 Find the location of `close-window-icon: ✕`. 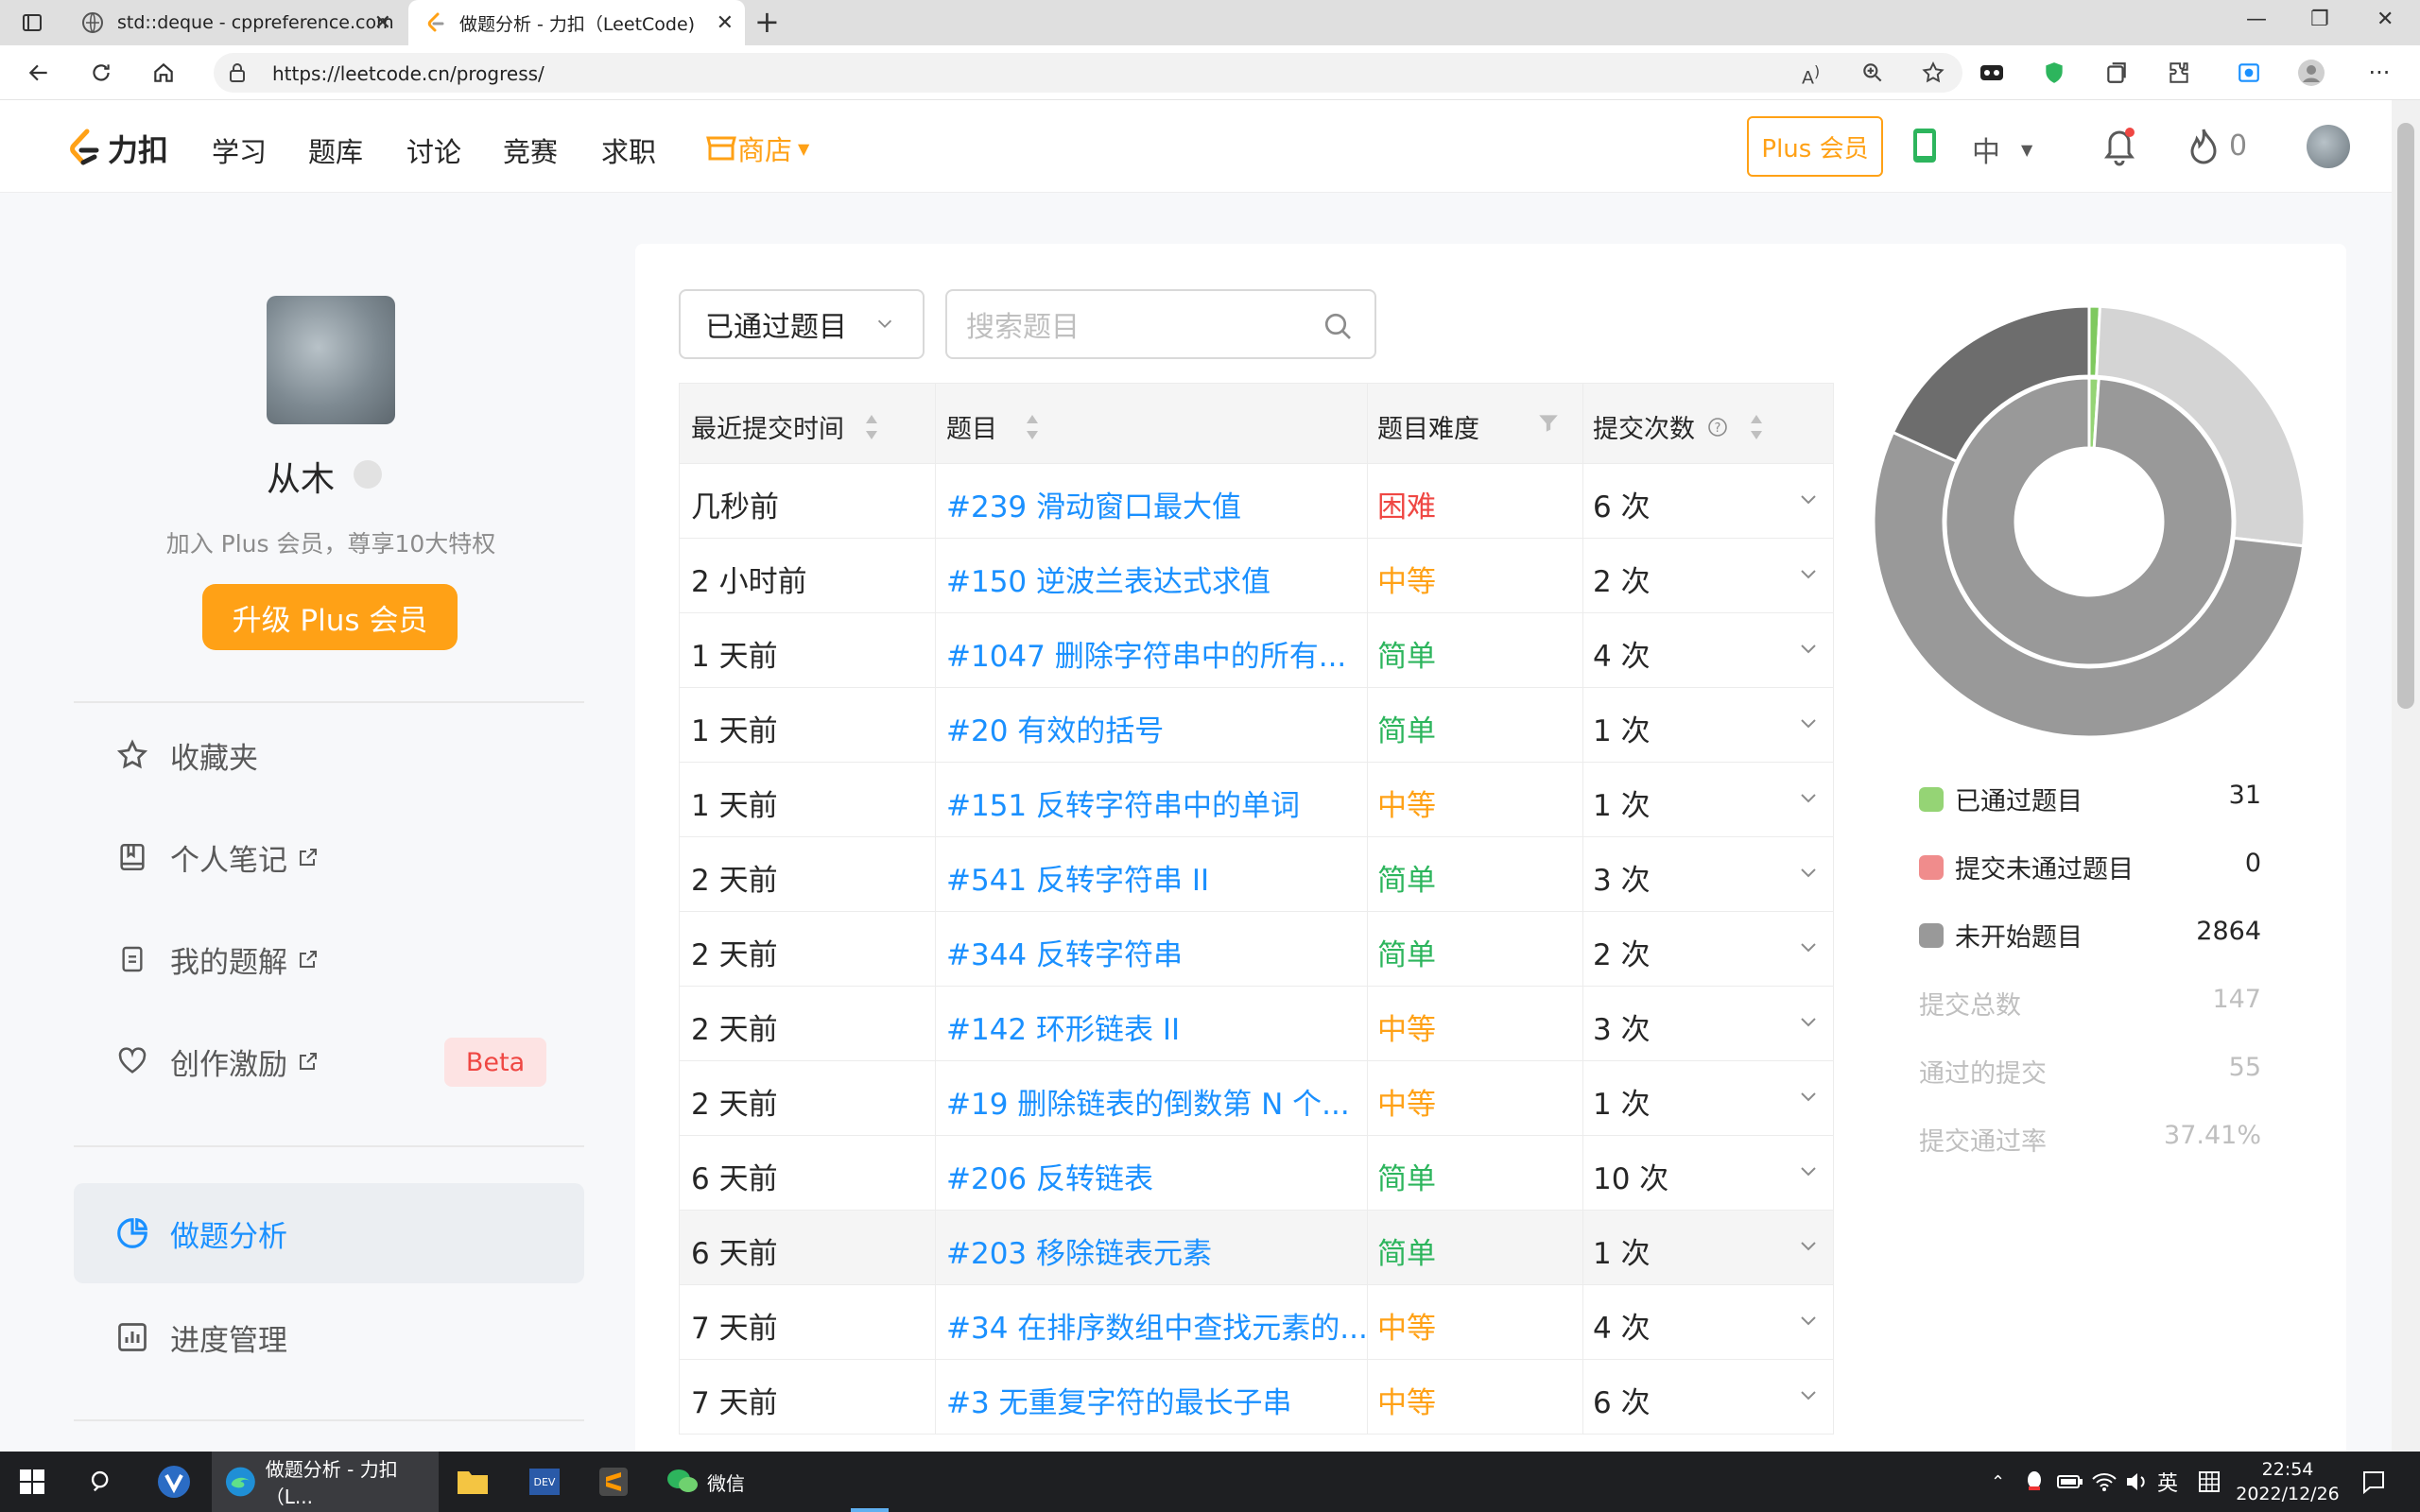

close-window-icon: ✕ is located at coordinates (2385, 19).